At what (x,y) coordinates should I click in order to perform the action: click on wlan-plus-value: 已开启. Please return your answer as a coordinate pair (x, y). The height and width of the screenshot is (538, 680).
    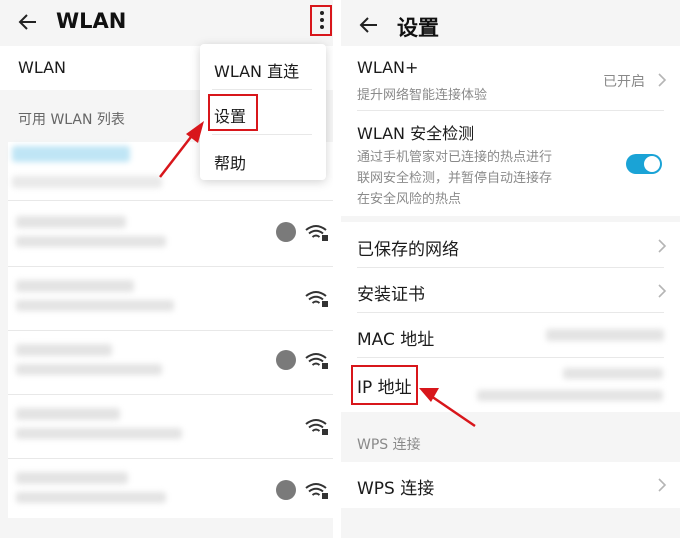
    Looking at the image, I should click on (624, 82).